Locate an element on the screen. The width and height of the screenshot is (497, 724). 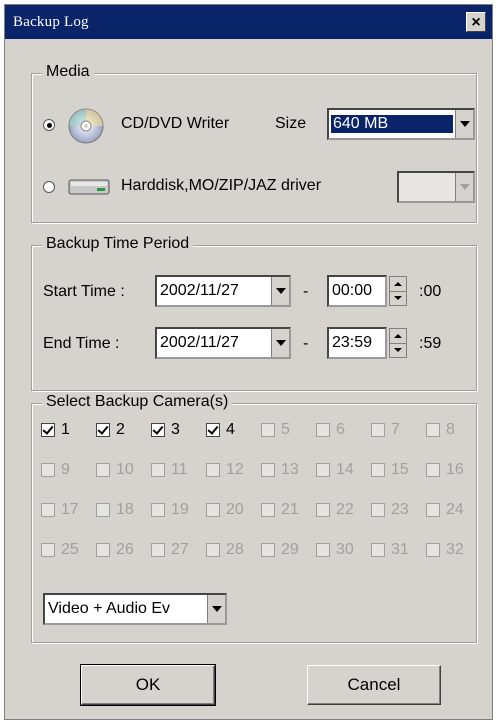
close-icon: × is located at coordinates (476, 22).